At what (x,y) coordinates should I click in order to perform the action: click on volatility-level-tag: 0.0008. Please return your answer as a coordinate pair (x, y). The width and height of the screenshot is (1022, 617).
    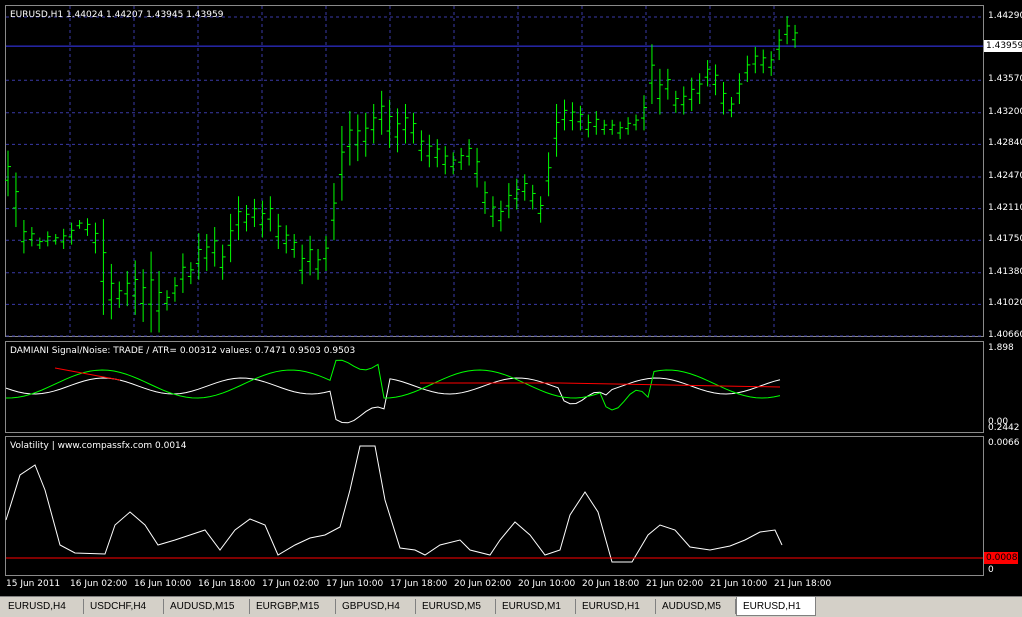
    Looking at the image, I should click on (1001, 558).